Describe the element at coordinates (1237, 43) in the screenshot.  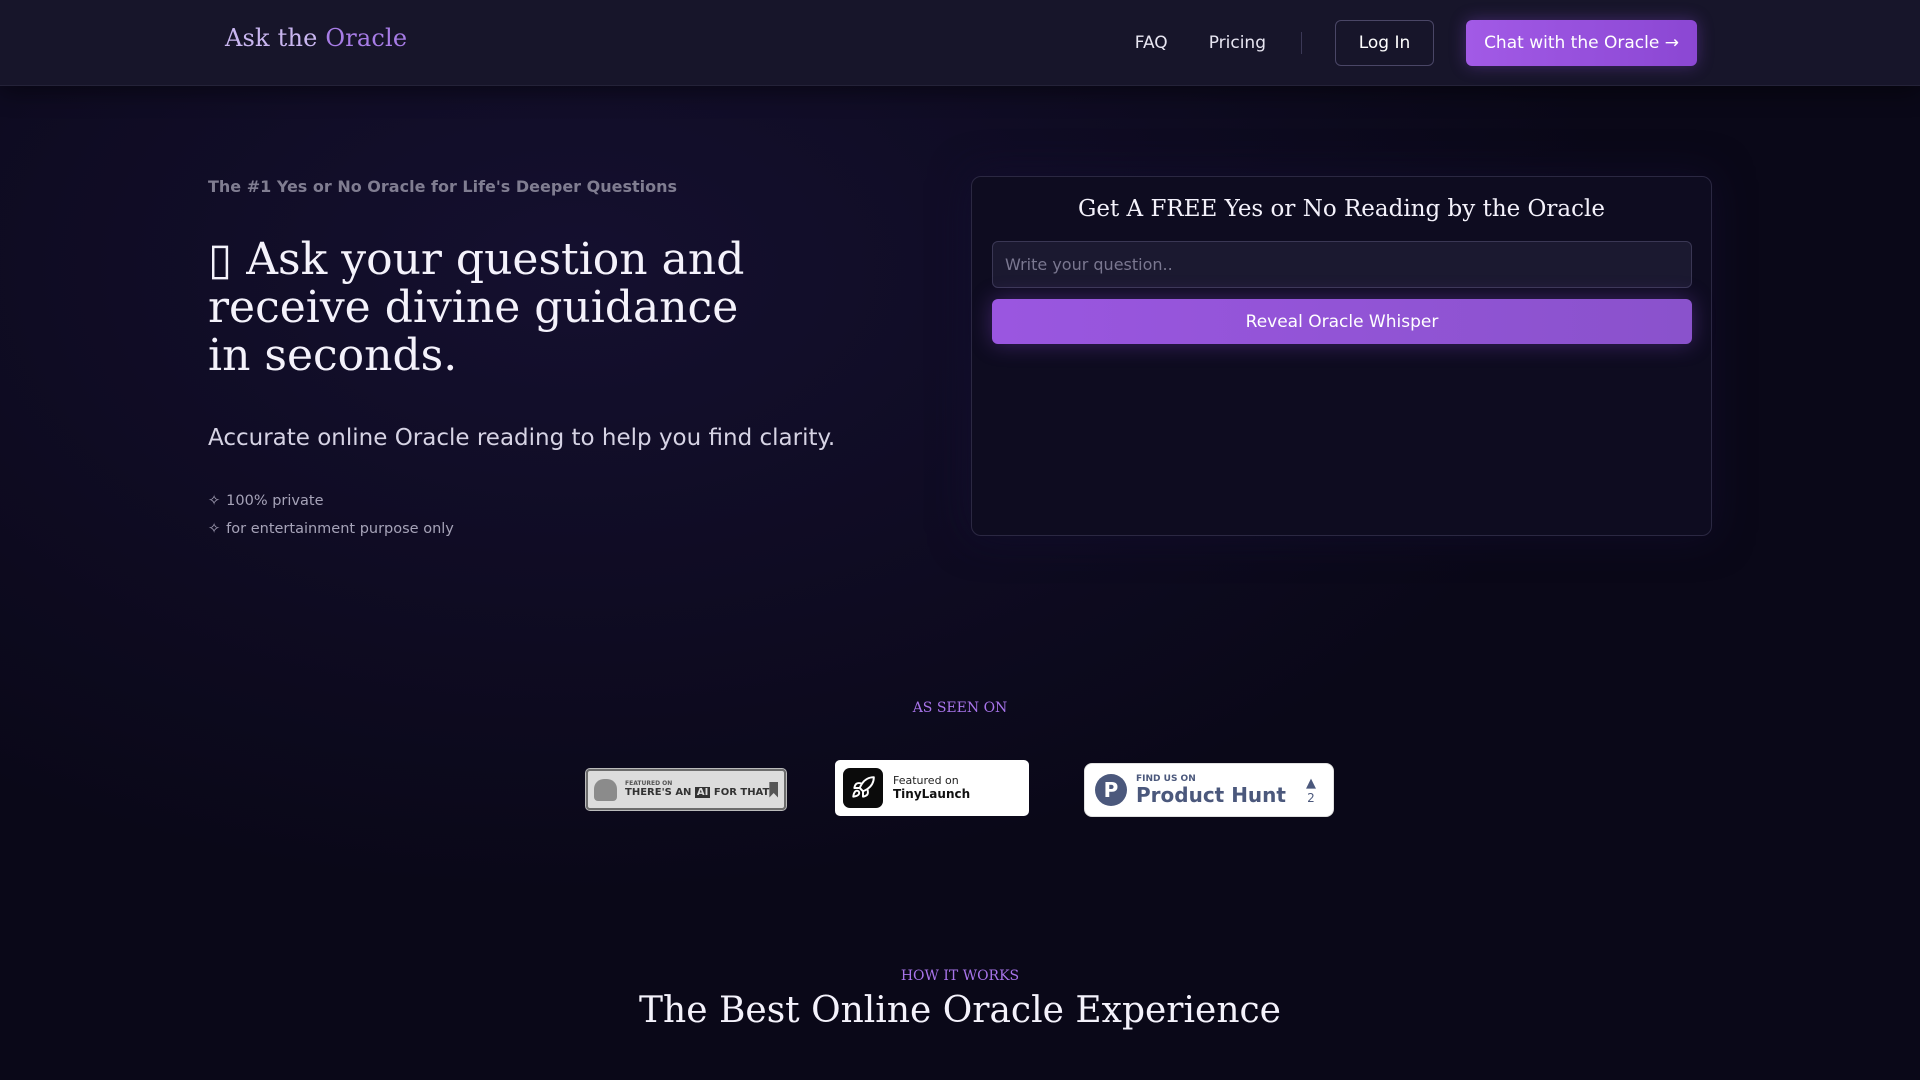
I see `nav-pricing-link: Pricing` at that location.